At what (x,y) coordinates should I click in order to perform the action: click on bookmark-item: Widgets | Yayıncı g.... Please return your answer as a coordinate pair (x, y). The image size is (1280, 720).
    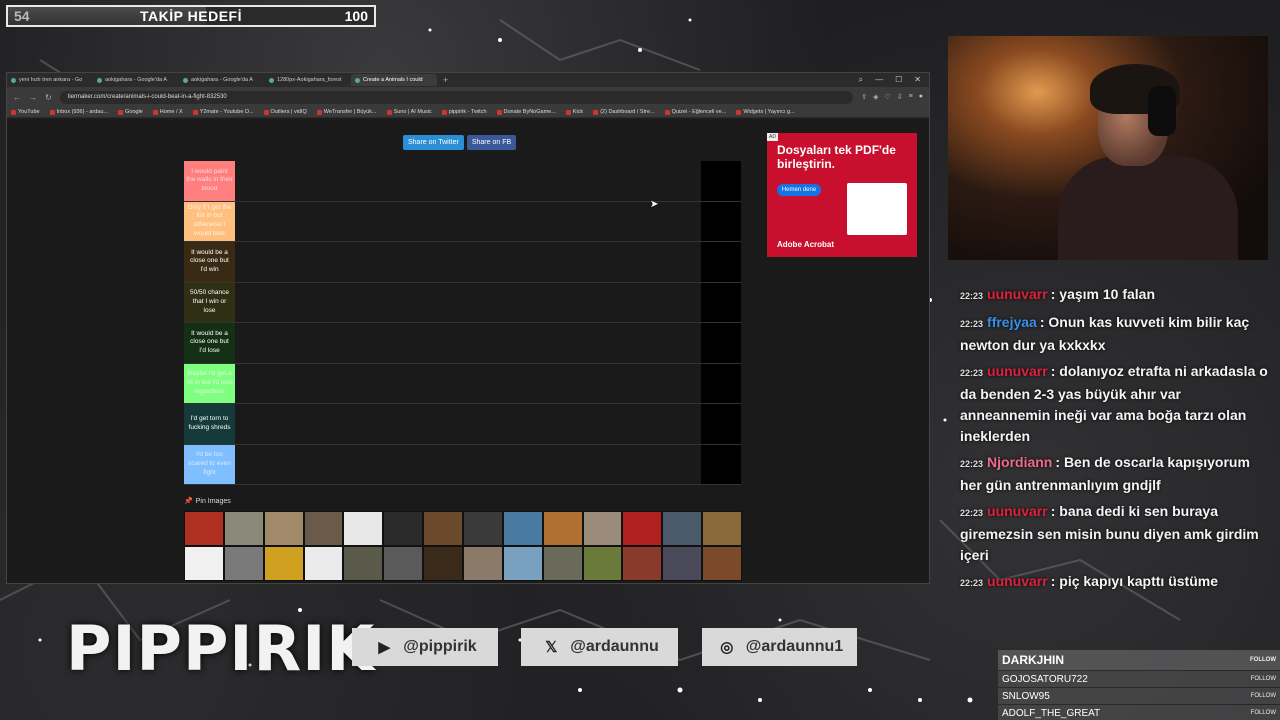
    Looking at the image, I should click on (765, 112).